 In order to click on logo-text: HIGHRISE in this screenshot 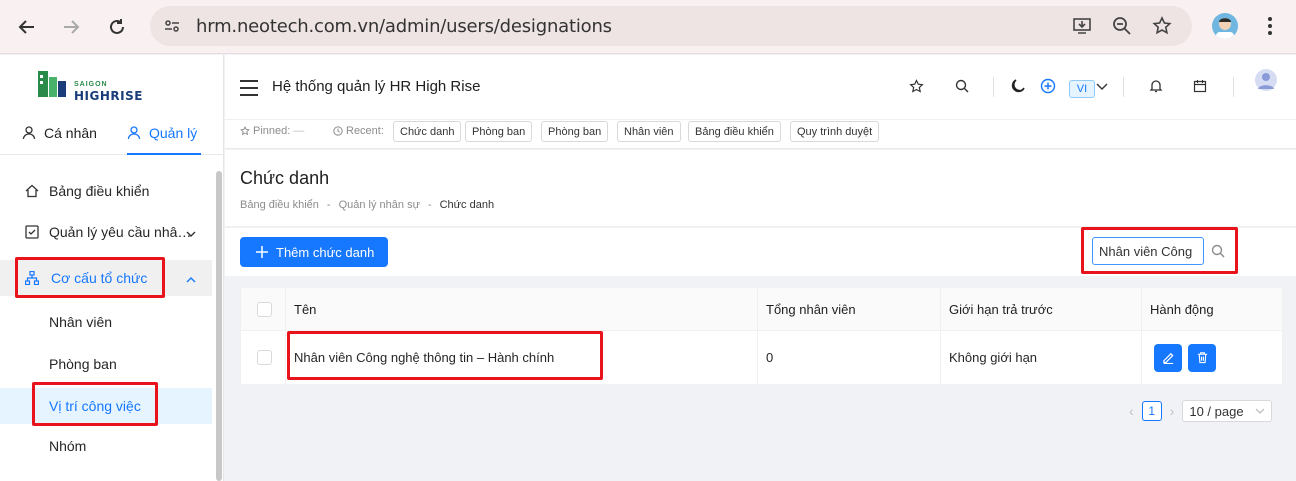, I will do `click(108, 96)`.